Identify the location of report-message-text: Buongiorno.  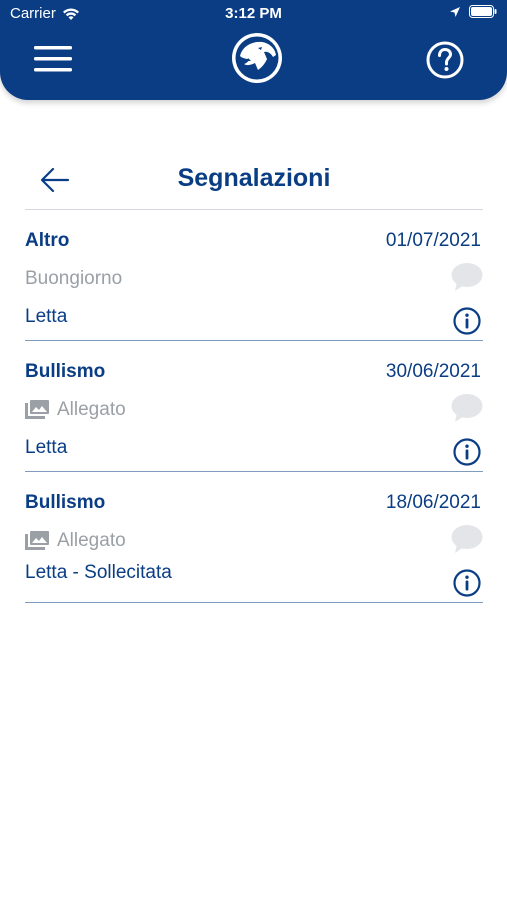
(74, 278).